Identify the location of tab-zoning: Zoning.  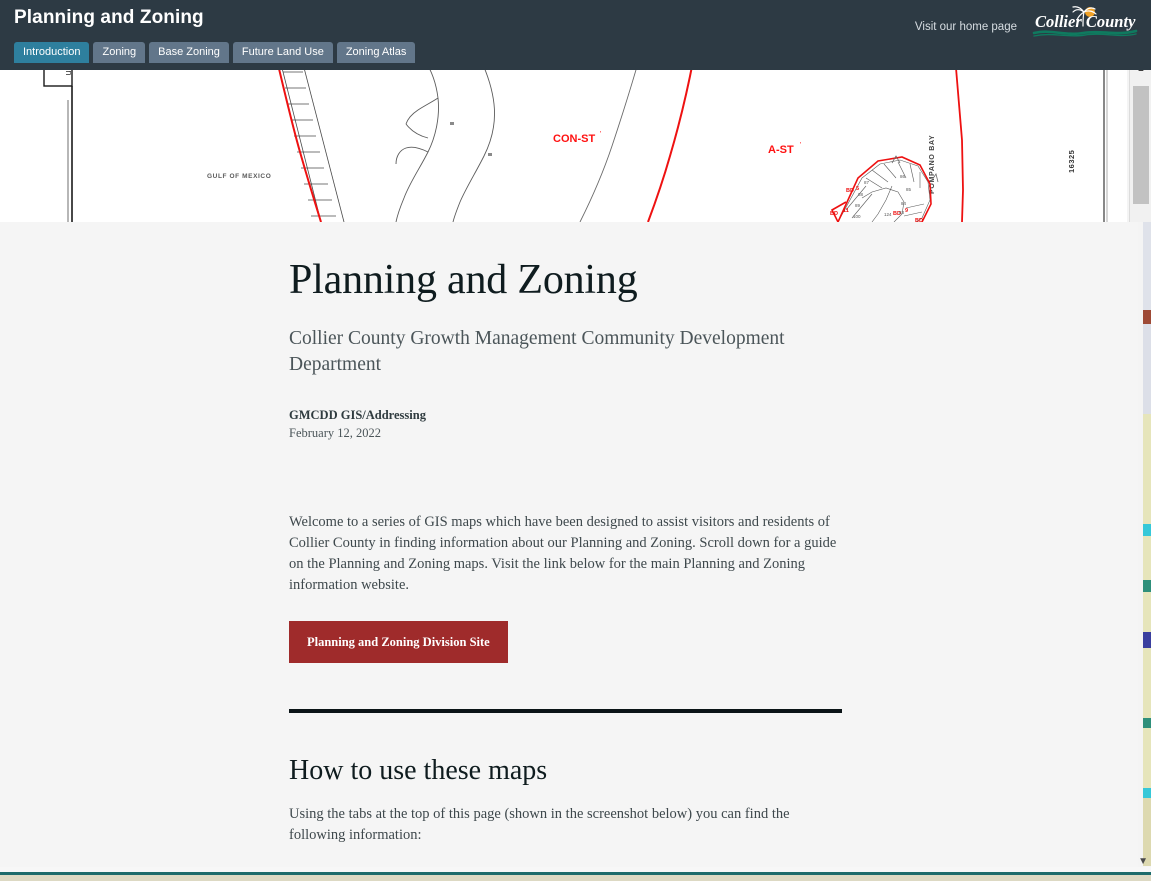
(119, 52).